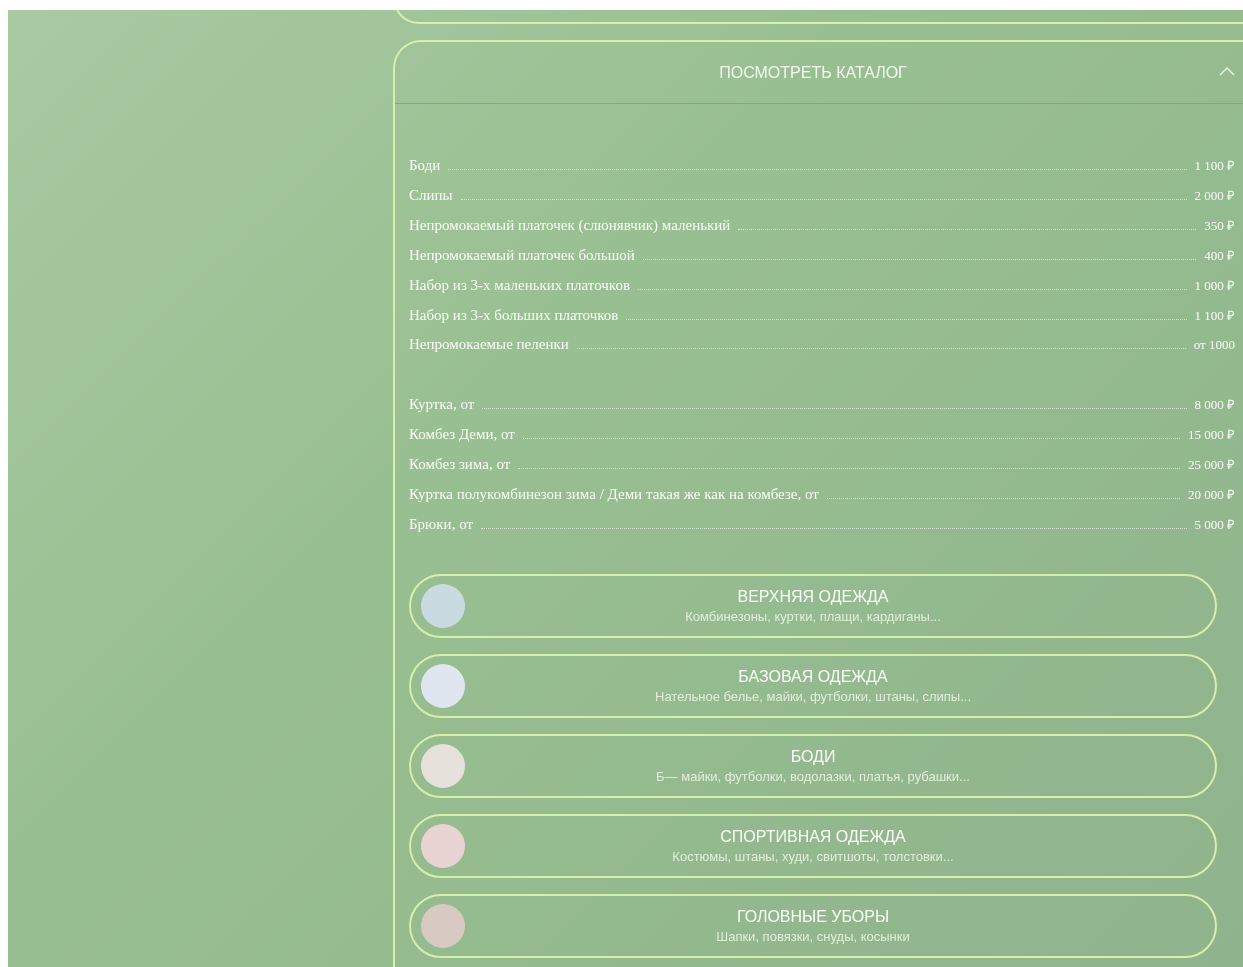 The height and width of the screenshot is (967, 1243). I want to click on item-name: Боди, so click(425, 165).